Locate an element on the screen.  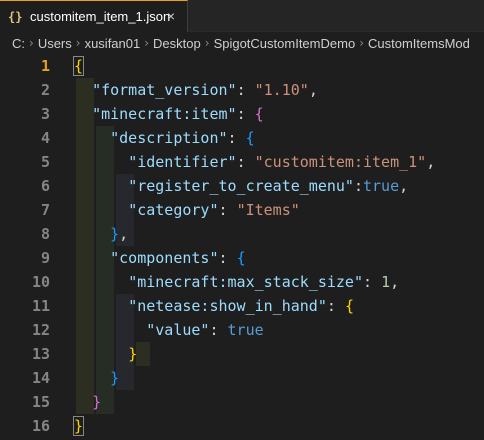
json-key: "category" is located at coordinates (173, 210).